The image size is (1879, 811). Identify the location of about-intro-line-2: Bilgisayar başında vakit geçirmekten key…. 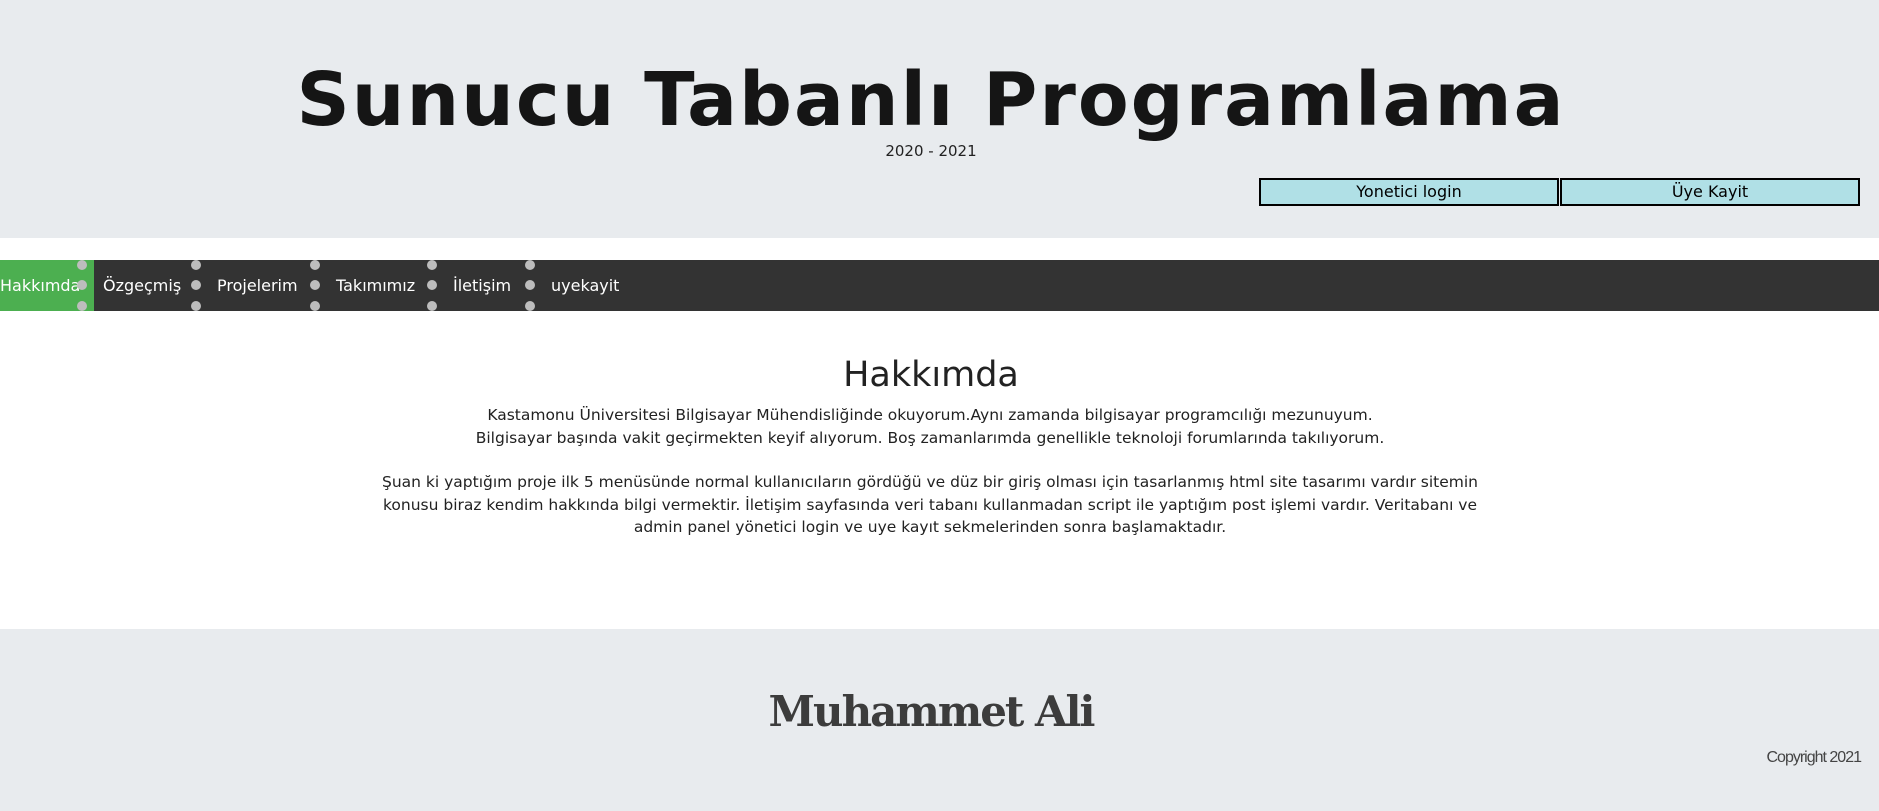
(930, 437).